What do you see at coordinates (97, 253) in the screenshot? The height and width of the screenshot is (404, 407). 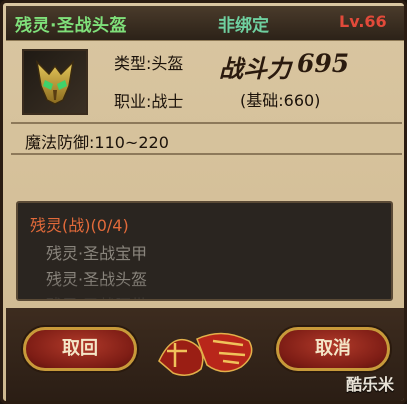 I see `set-piece: 残灵·圣战宝甲` at bounding box center [97, 253].